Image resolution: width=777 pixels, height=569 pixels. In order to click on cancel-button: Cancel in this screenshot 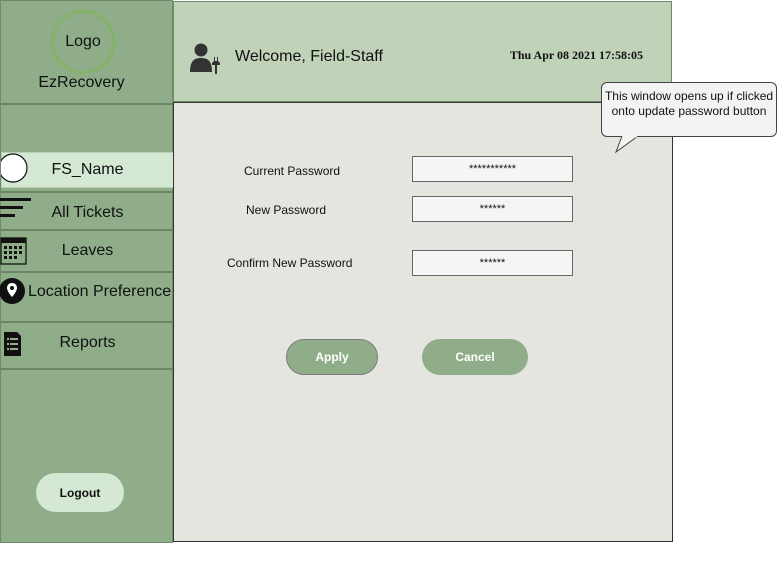, I will do `click(475, 357)`.